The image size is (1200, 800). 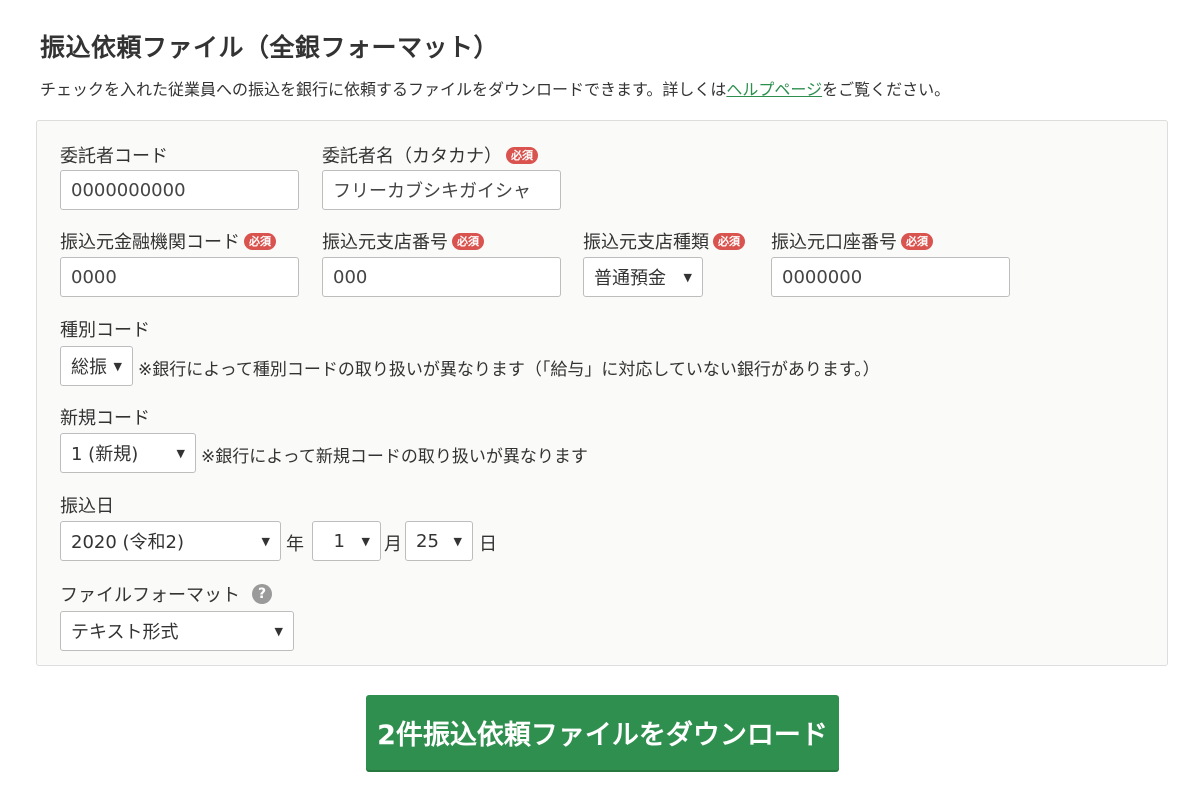 I want to click on new-code-select: 1 (新規) ▼, so click(x=128, y=453).